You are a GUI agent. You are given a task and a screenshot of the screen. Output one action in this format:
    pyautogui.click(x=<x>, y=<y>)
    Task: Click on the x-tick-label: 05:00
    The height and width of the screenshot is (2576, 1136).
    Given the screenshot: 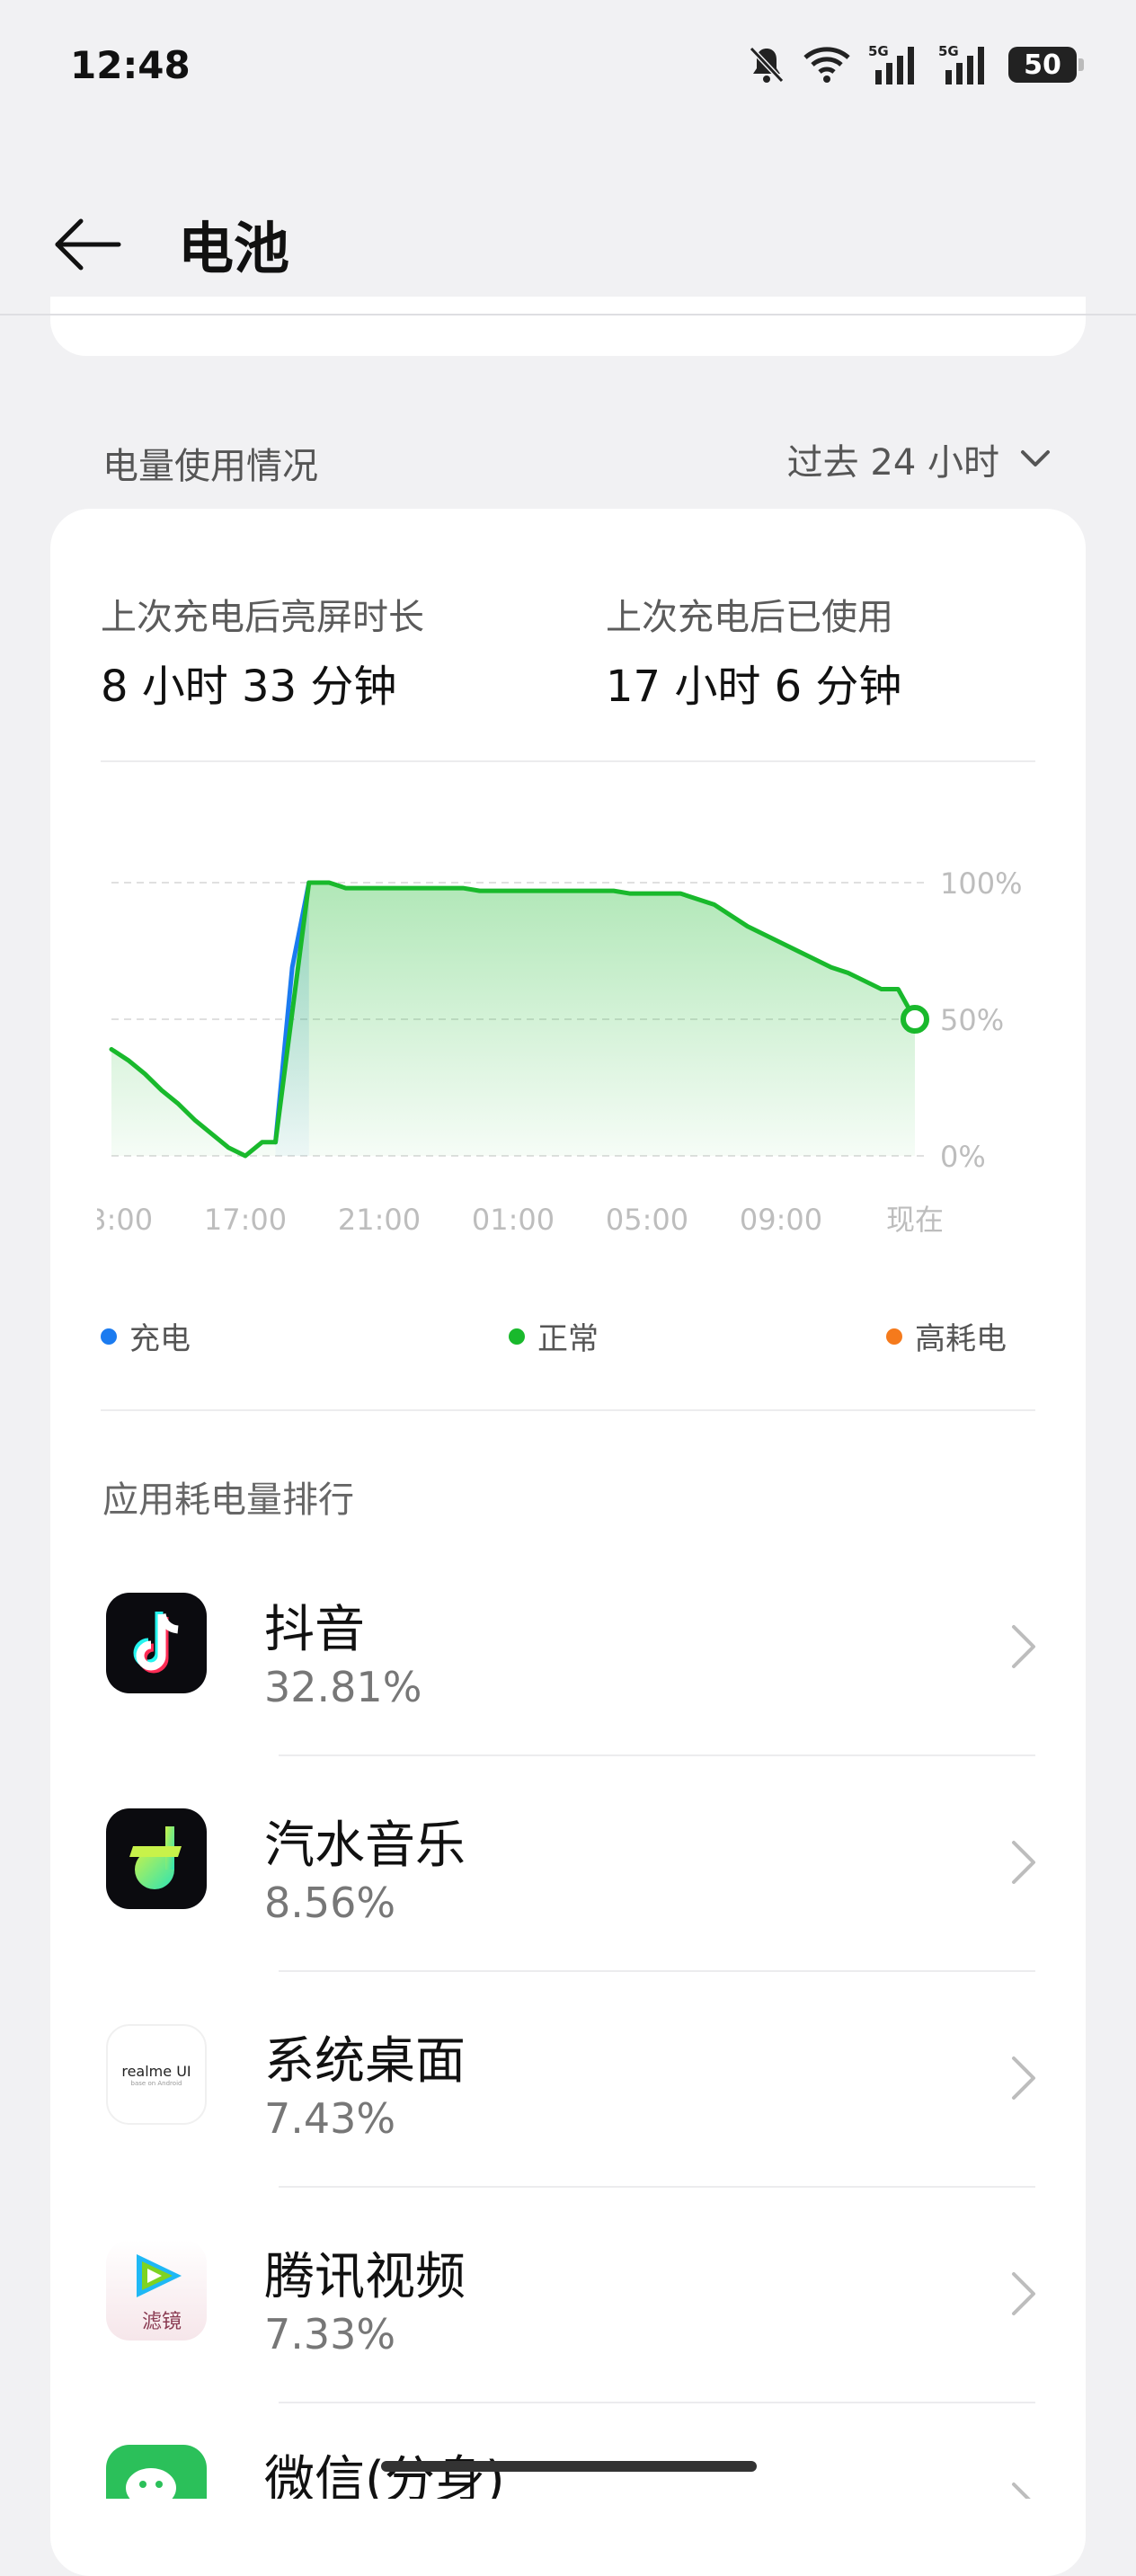 What is the action you would take?
    pyautogui.click(x=647, y=1220)
    